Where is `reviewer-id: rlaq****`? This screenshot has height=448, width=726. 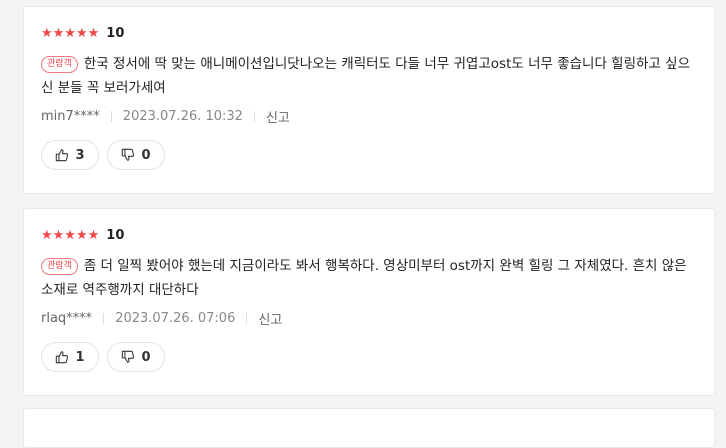 reviewer-id: rlaq**** is located at coordinates (67, 318).